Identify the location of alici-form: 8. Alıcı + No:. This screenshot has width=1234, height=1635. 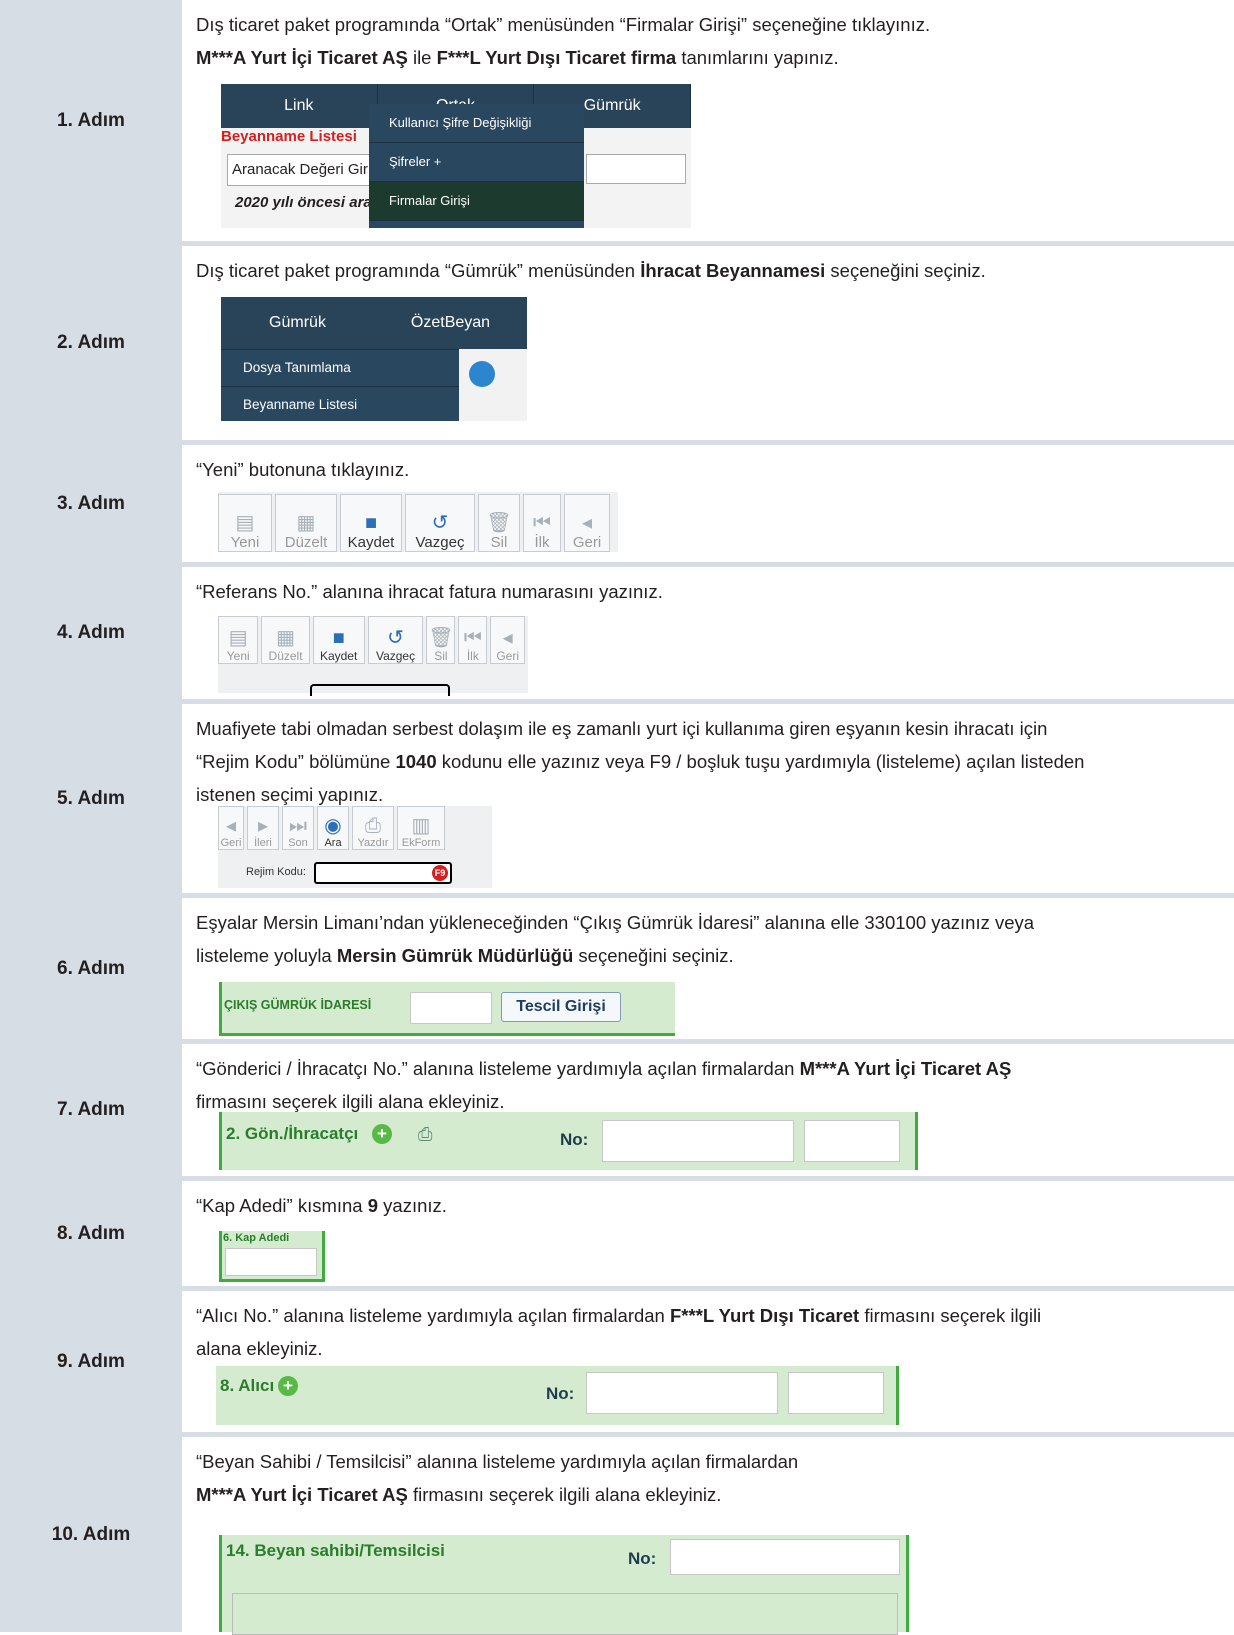
(557, 1395).